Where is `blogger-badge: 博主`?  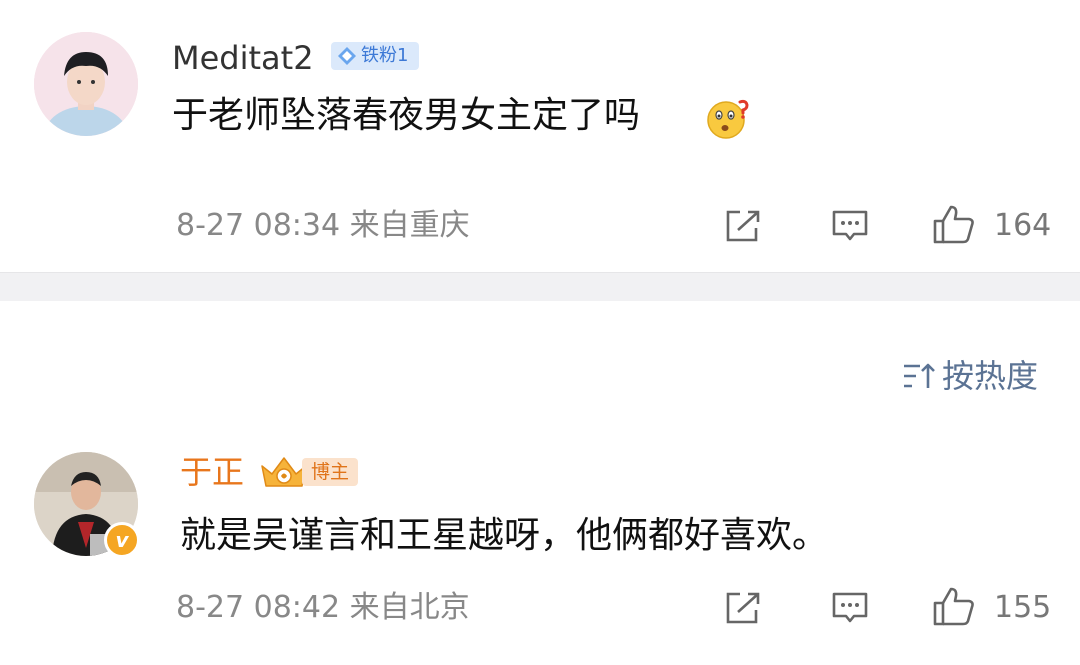
blogger-badge: 博主 is located at coordinates (309, 472).